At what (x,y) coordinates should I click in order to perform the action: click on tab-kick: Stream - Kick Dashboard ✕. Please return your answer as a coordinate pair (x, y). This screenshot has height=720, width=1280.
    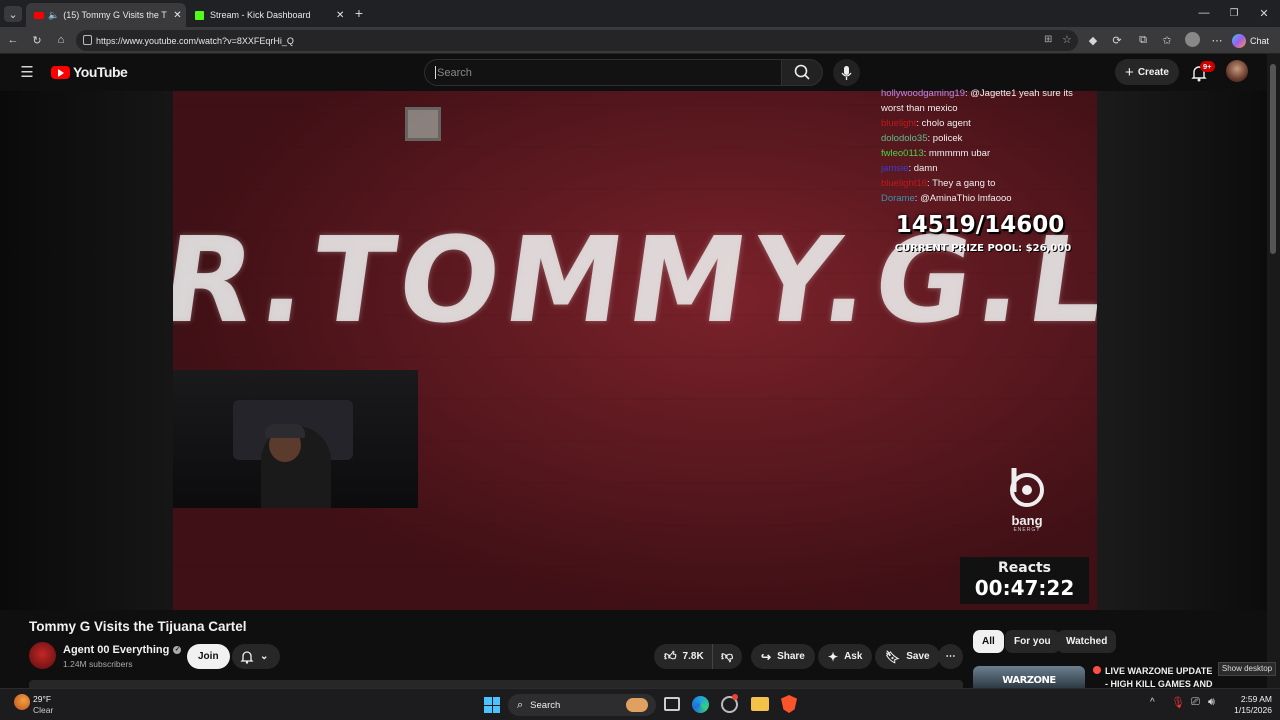
    Looking at the image, I should click on (267, 15).